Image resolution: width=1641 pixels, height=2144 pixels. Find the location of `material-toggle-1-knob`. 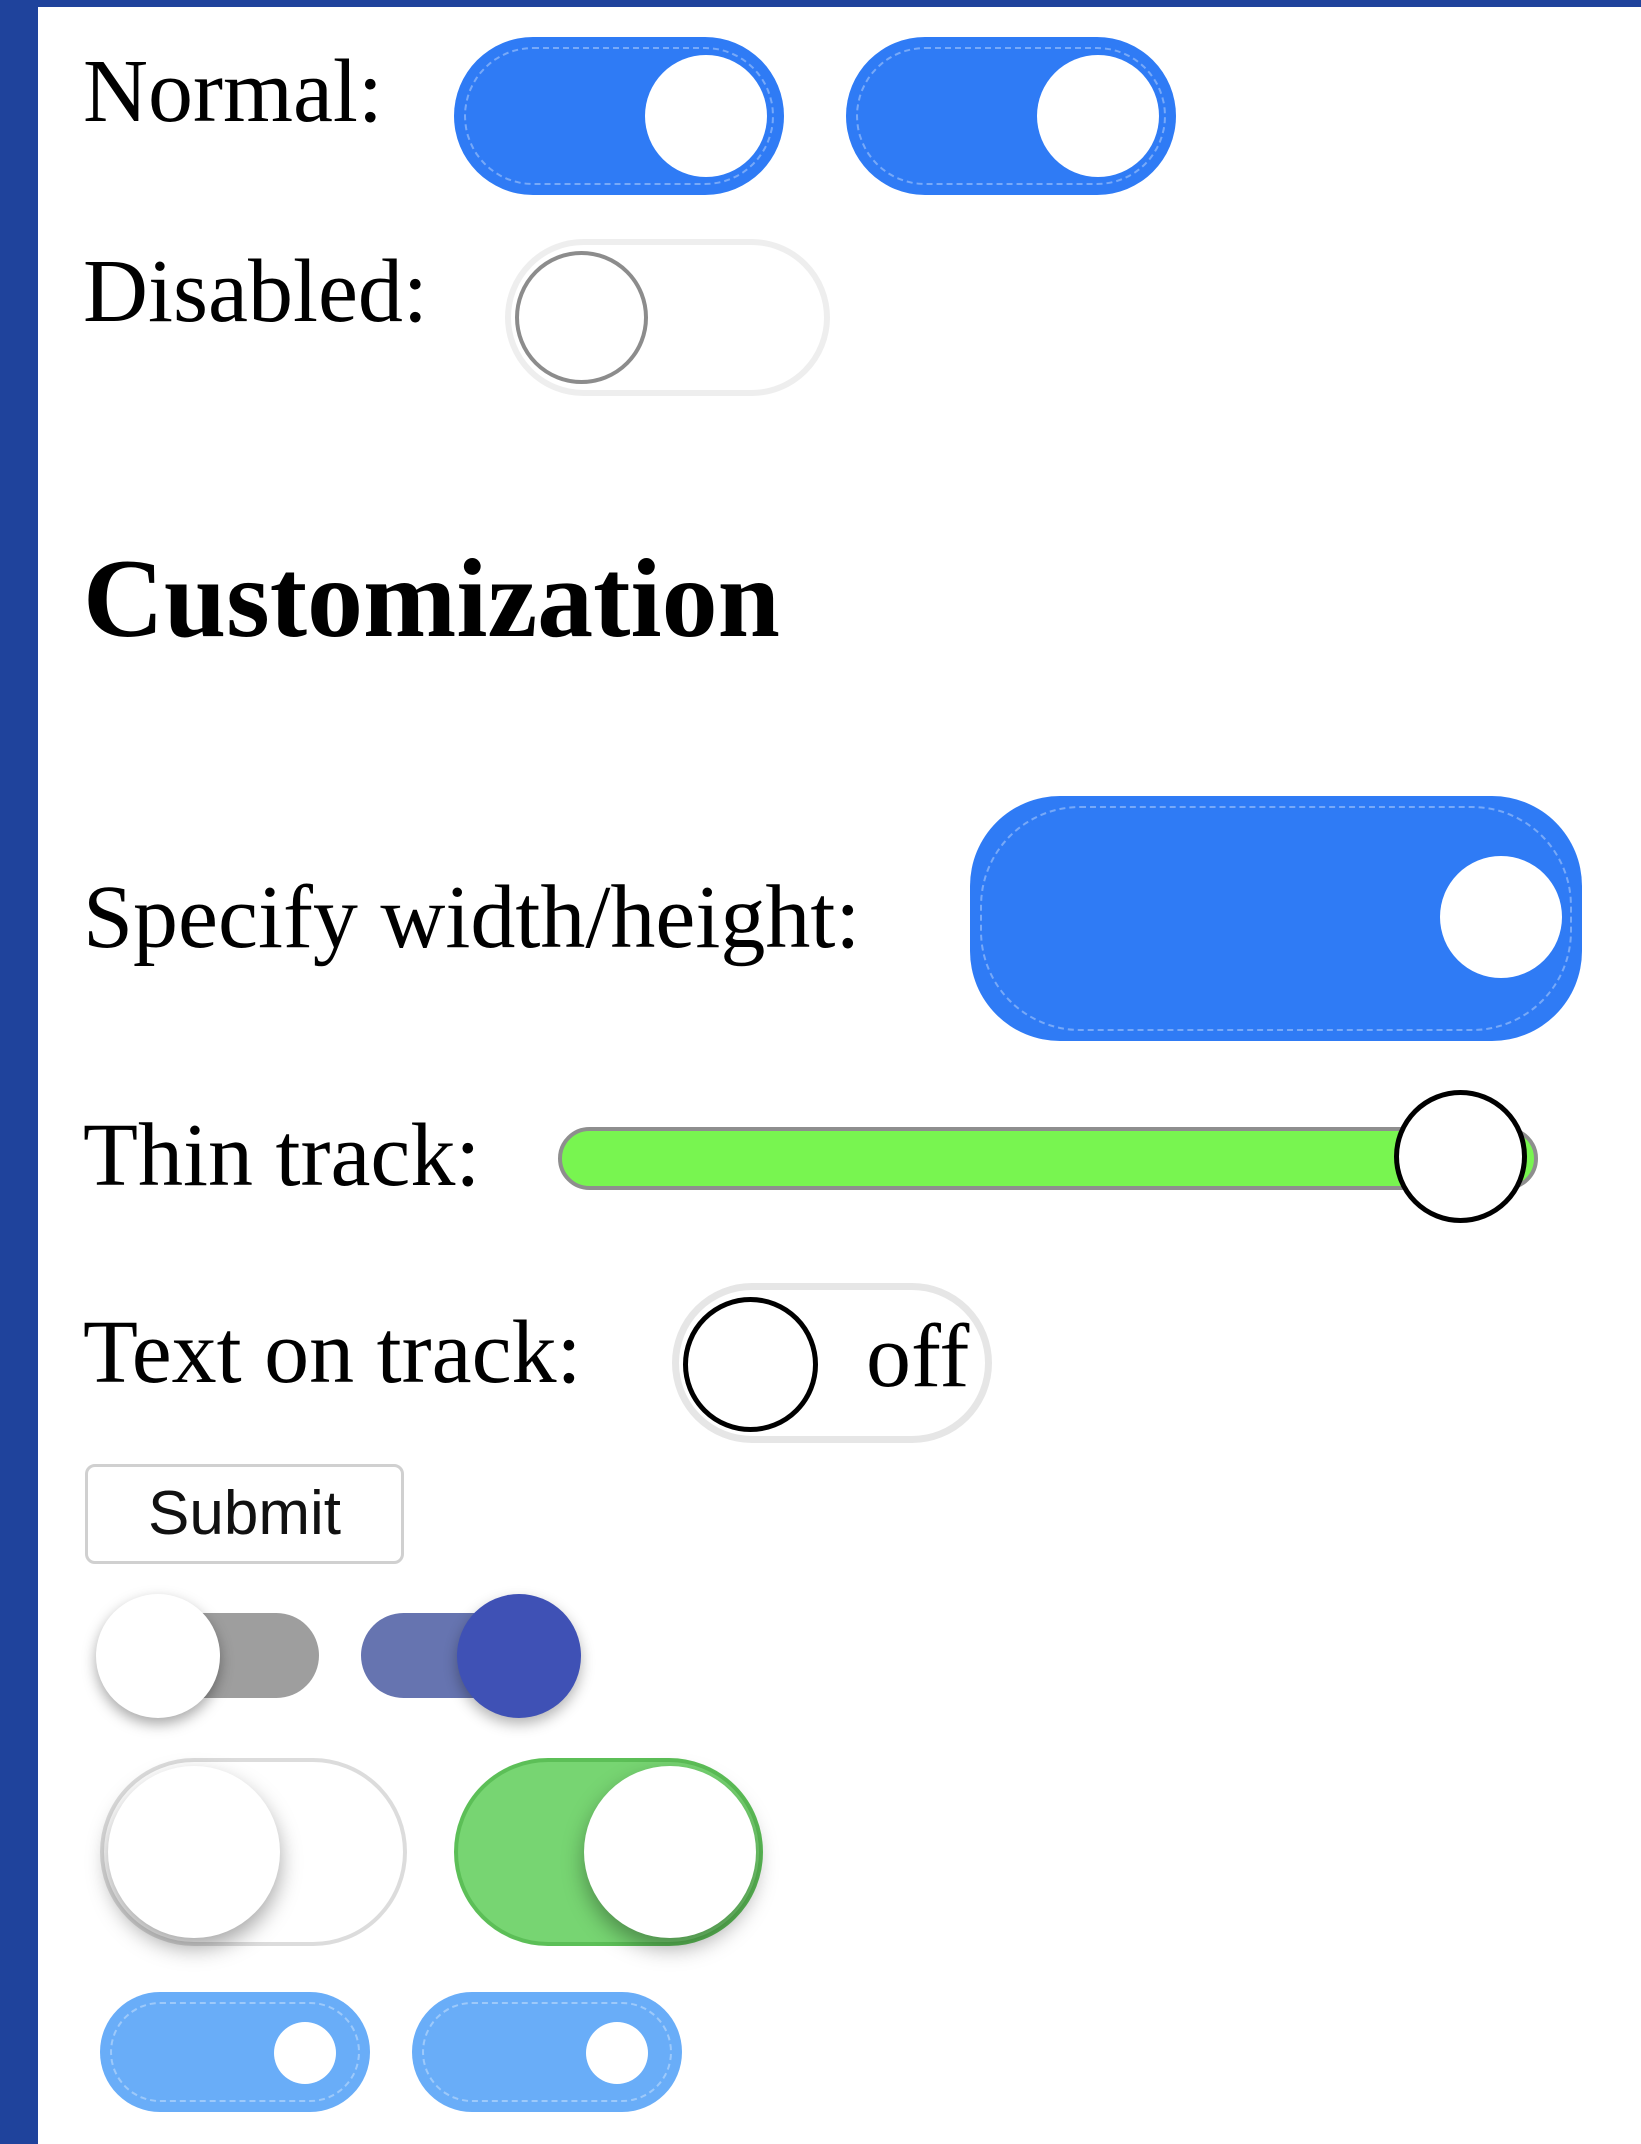

material-toggle-1-knob is located at coordinates (158, 1656).